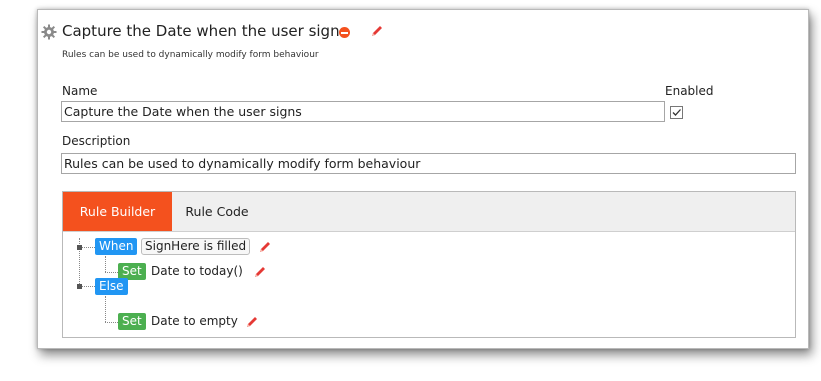 This screenshot has width=821, height=381. What do you see at coordinates (344, 32) in the screenshot?
I see `remove-icon` at bounding box center [344, 32].